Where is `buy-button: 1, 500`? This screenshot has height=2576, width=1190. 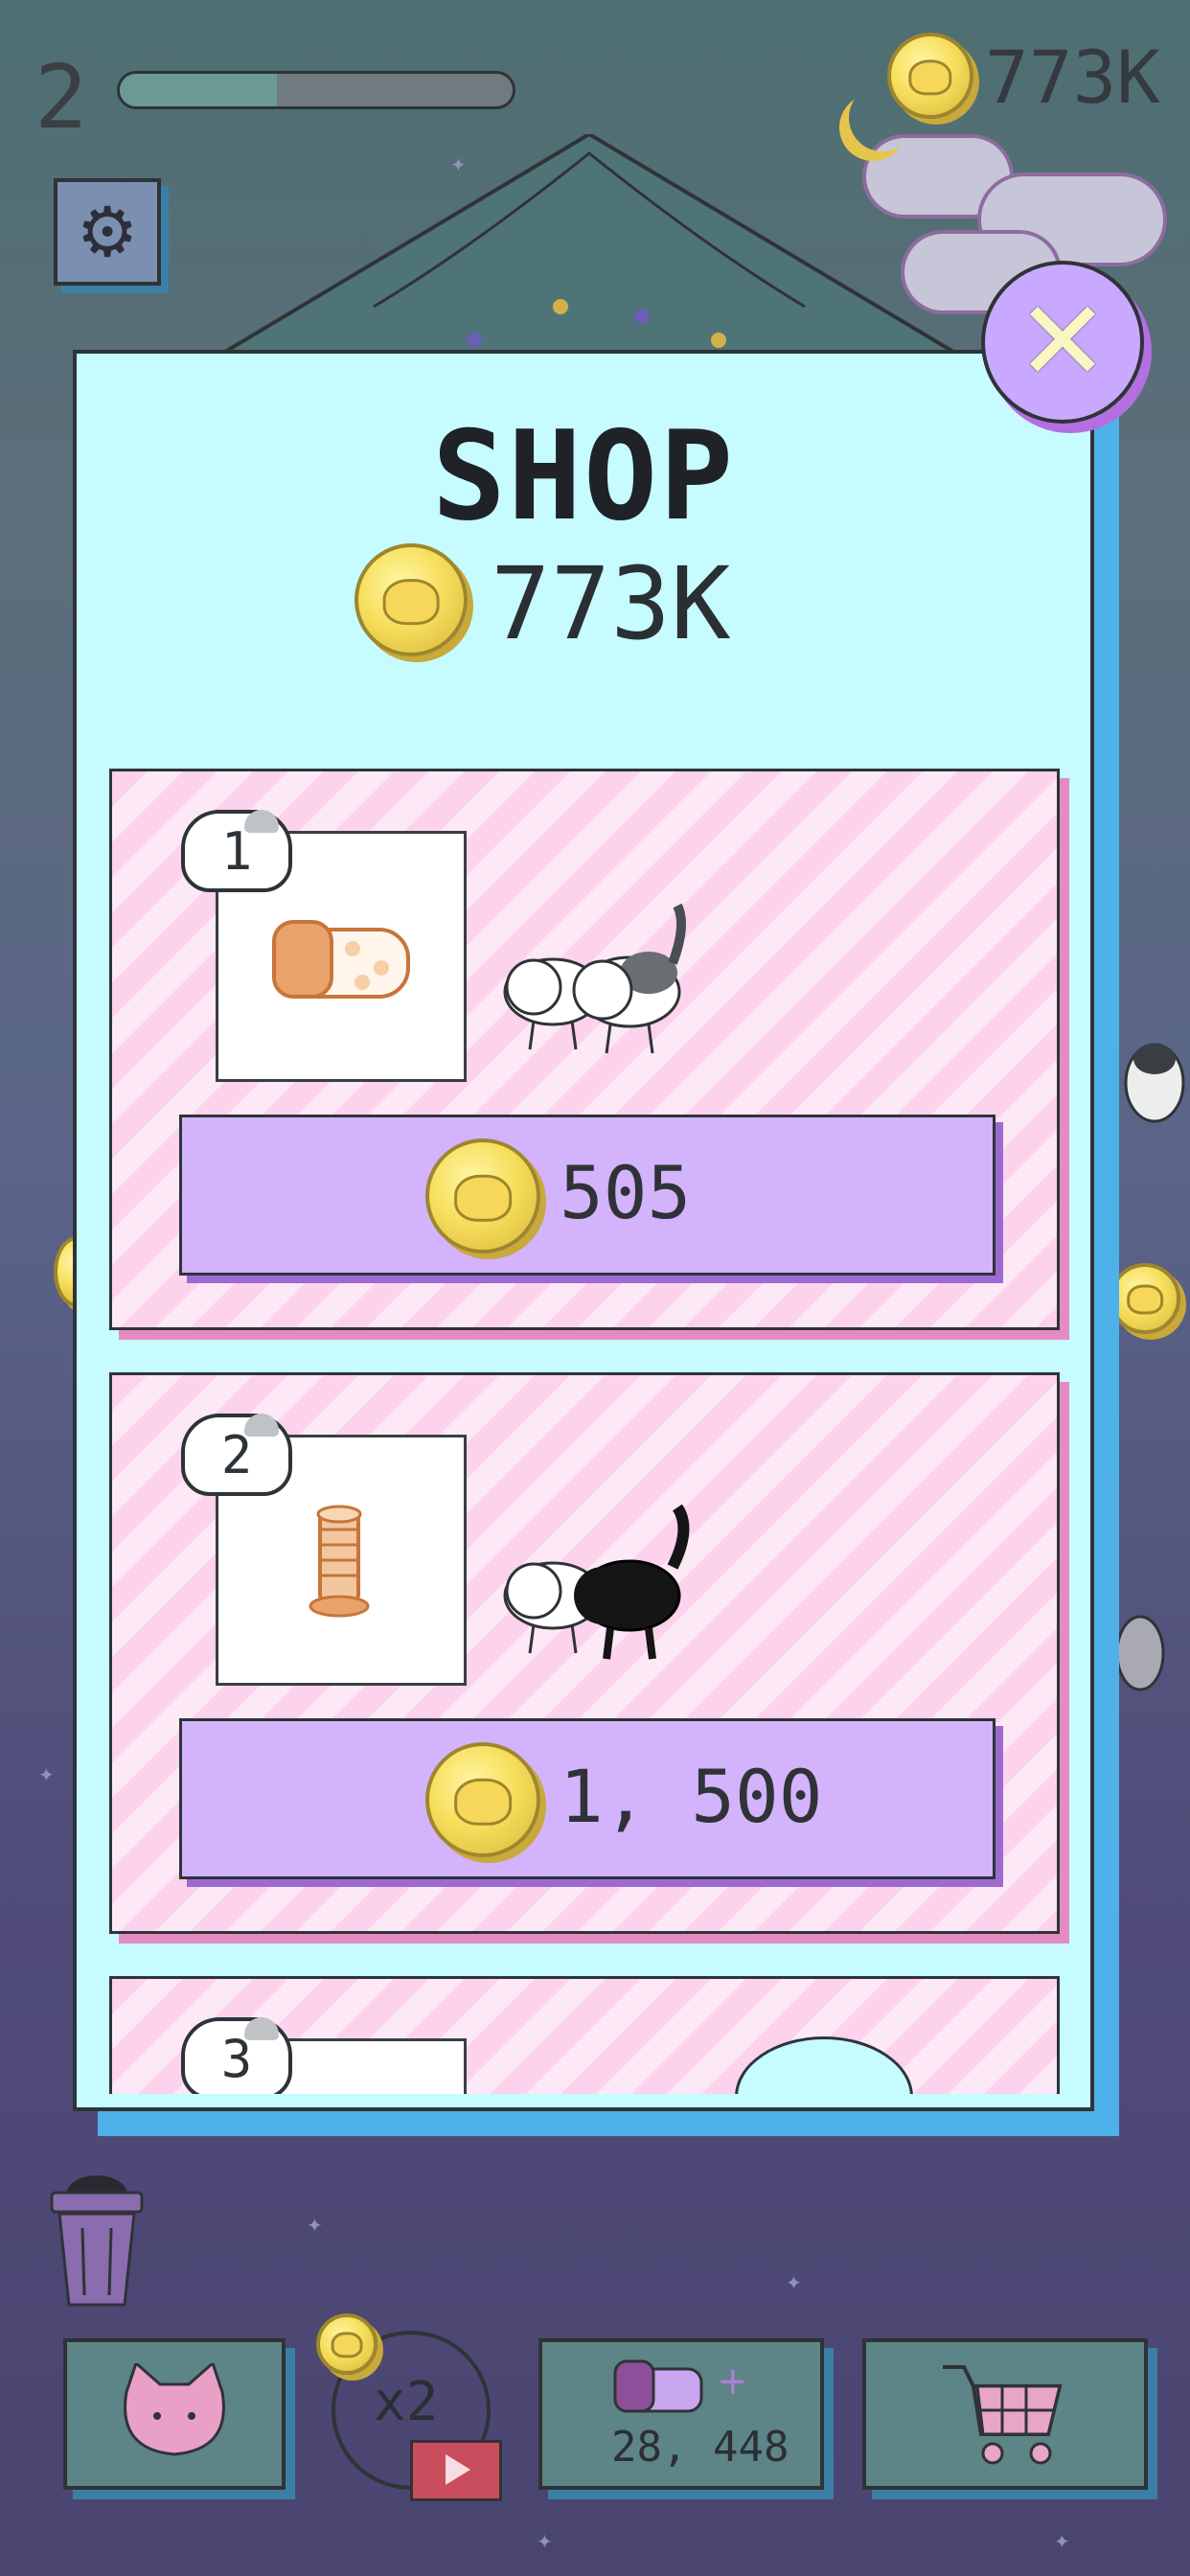 buy-button: 1, 500 is located at coordinates (587, 1798).